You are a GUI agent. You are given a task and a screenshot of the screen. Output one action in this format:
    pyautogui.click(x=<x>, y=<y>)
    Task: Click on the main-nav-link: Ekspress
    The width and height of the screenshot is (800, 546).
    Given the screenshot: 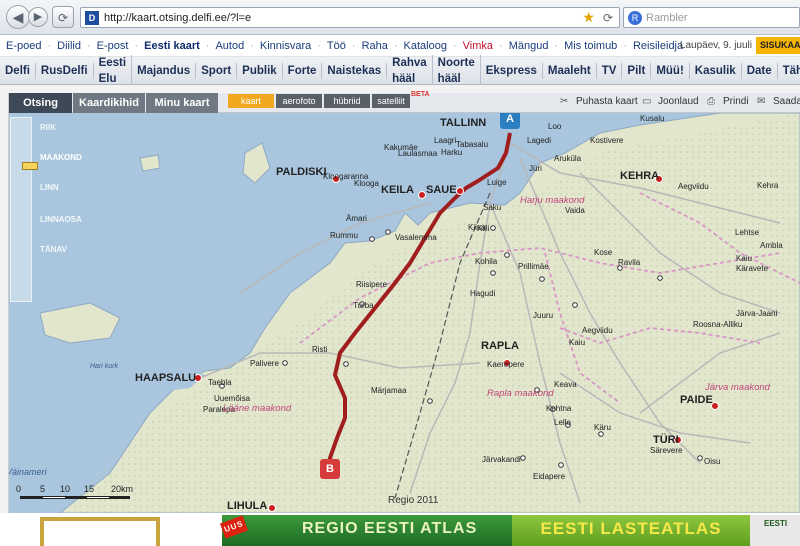 What is the action you would take?
    pyautogui.click(x=512, y=70)
    